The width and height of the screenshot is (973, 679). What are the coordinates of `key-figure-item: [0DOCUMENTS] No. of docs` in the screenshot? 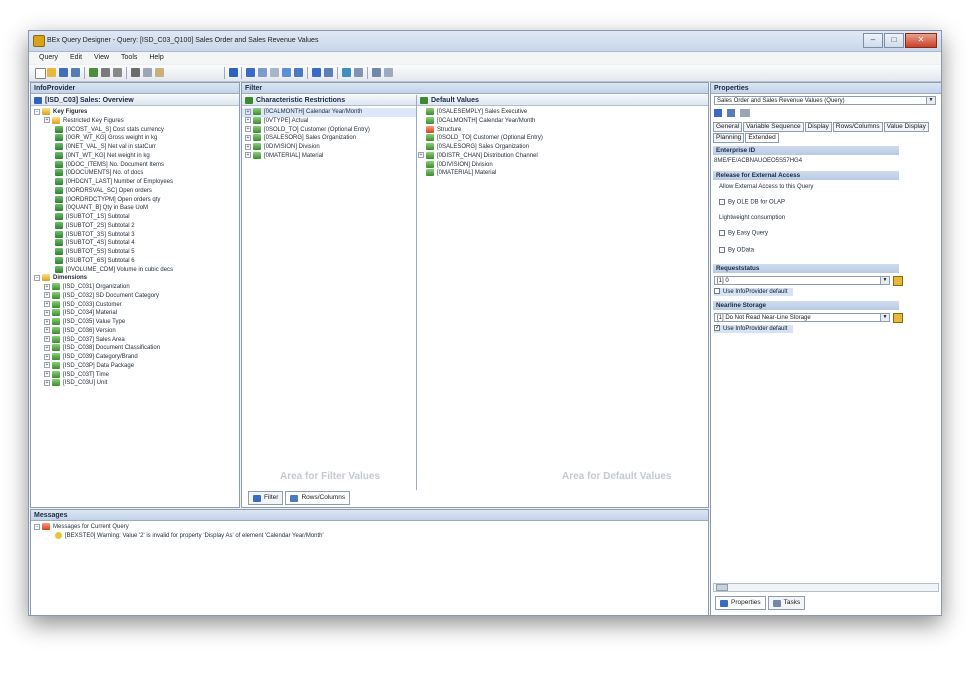 It's located at (102, 173).